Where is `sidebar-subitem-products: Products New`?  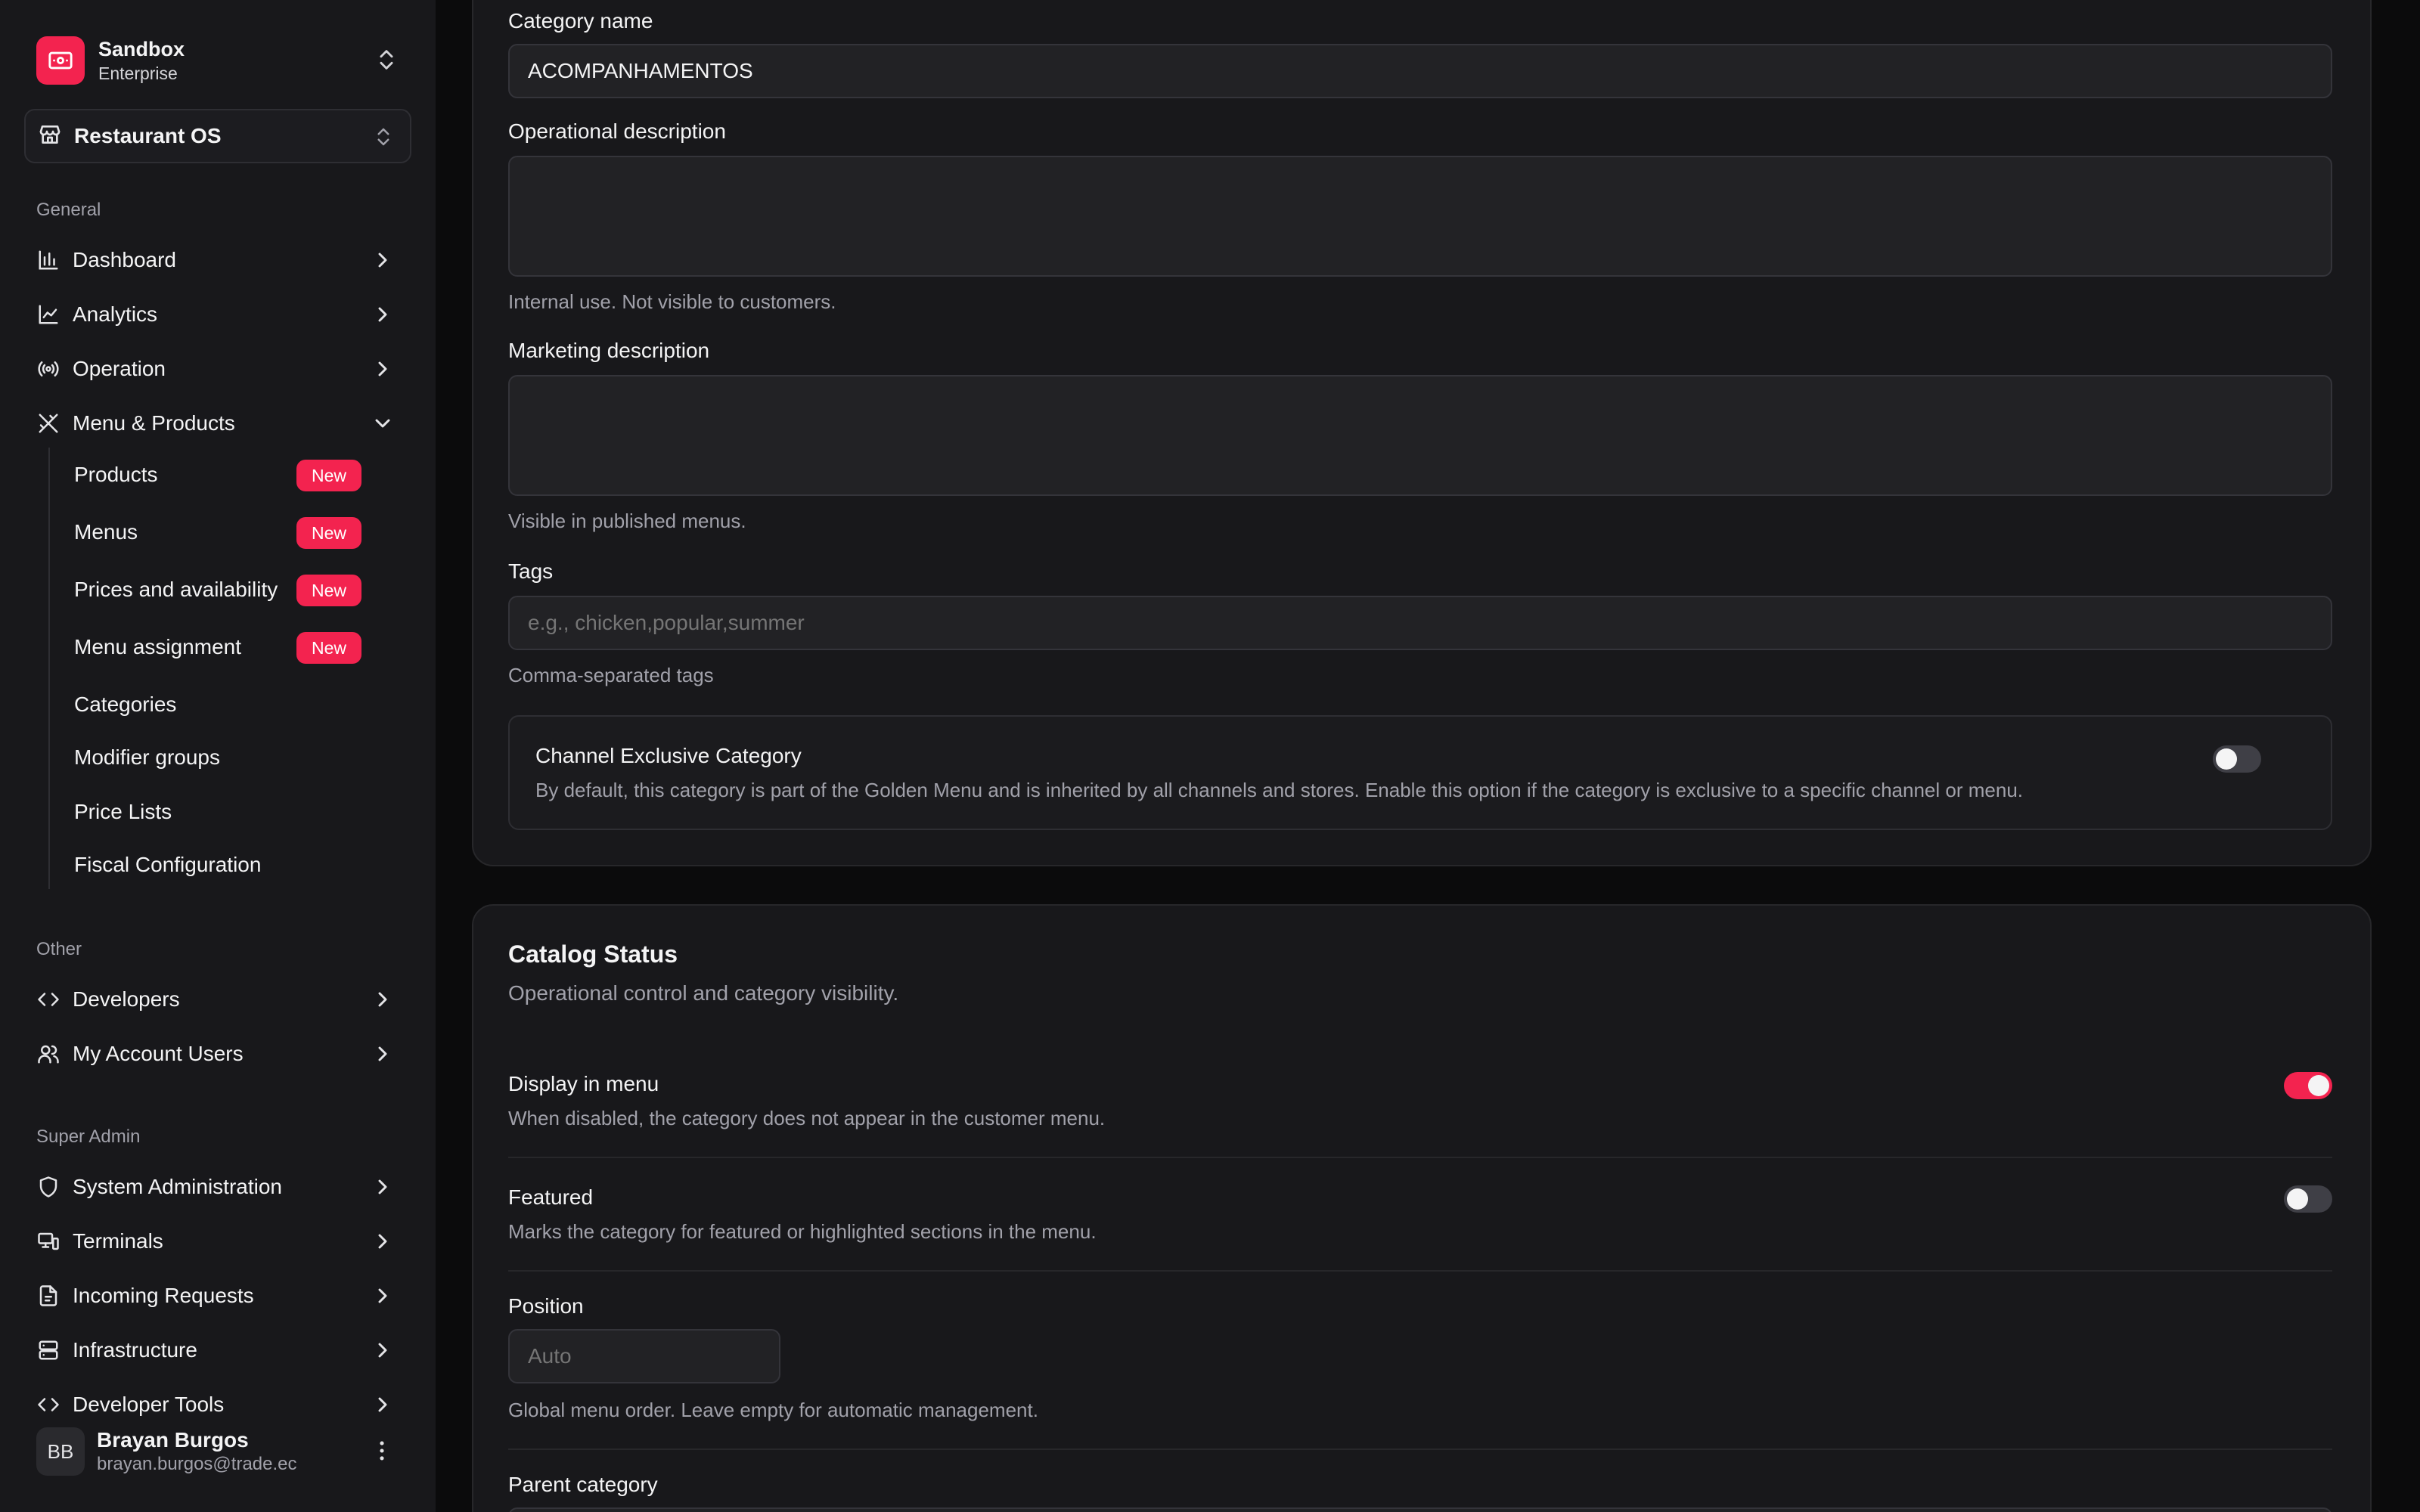 sidebar-subitem-products: Products New is located at coordinates (219, 475).